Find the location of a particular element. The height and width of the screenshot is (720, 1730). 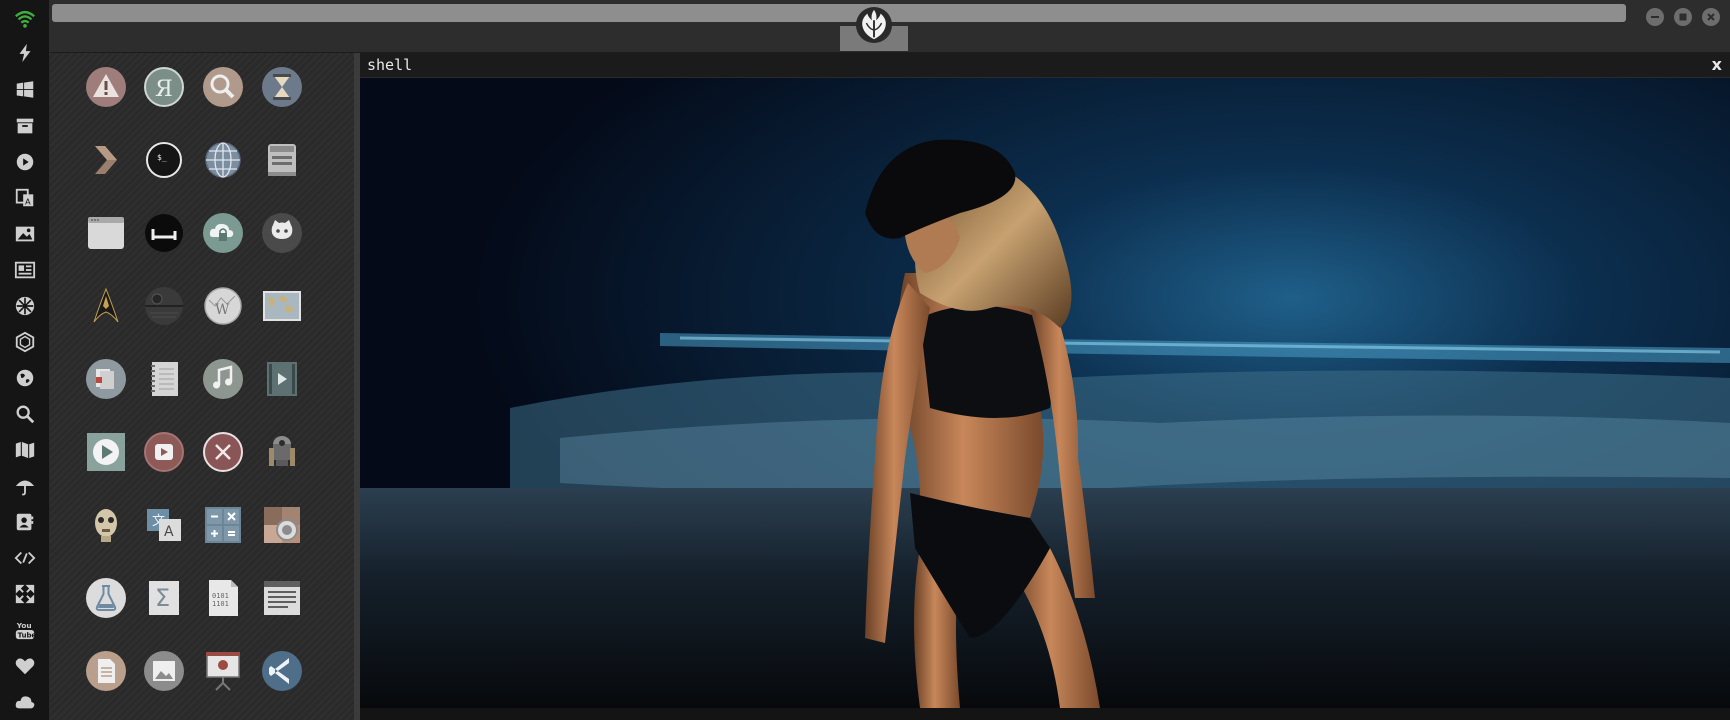

picture-icon is located at coordinates (164, 671).